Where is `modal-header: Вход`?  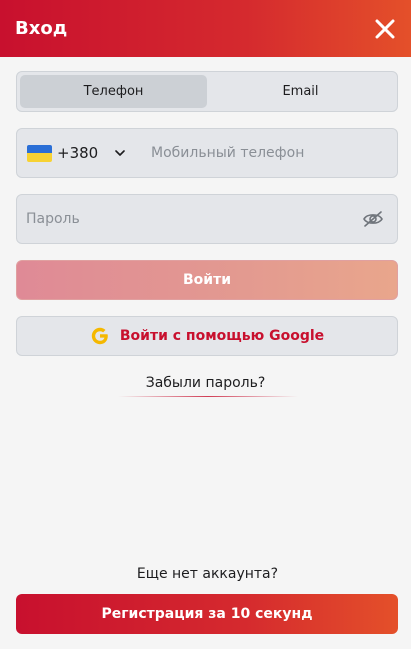 modal-header: Вход is located at coordinates (205, 28).